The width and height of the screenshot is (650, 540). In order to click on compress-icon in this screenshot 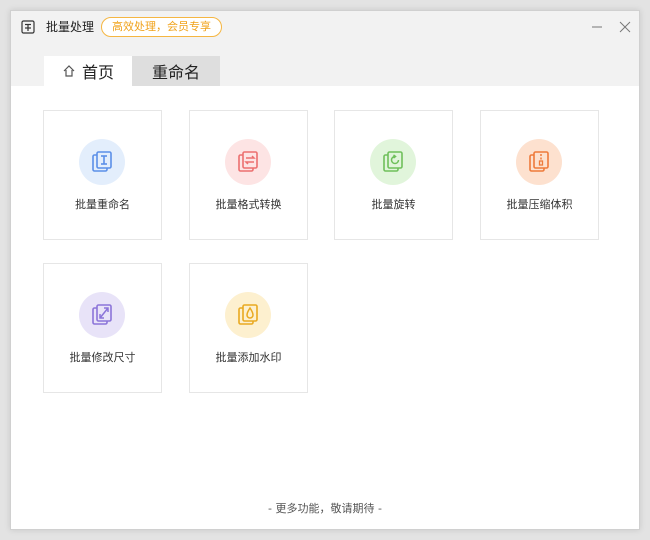, I will do `click(539, 161)`.